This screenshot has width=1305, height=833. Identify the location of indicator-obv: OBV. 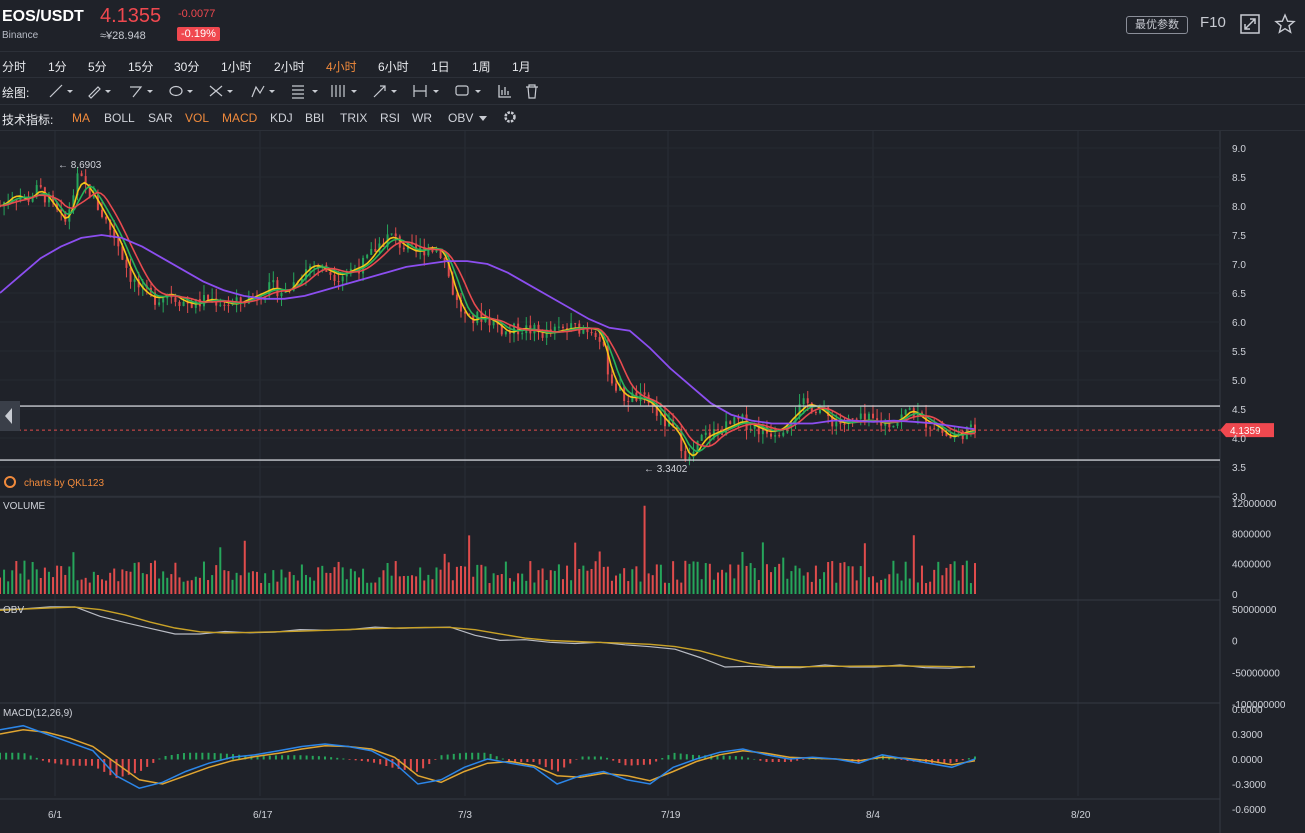
(460, 118).